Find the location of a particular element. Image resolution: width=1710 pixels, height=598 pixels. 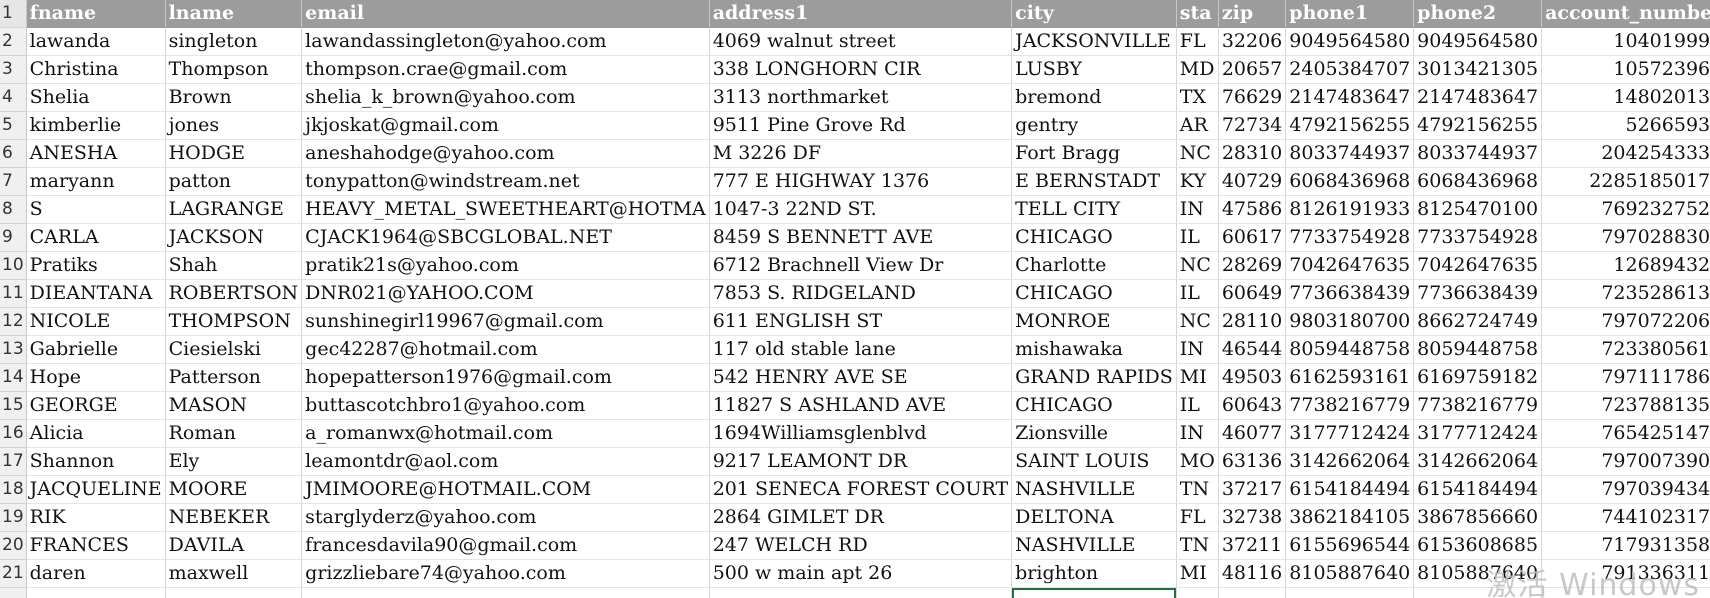

cell-email: jkjoskat@gmail.com is located at coordinates (505, 125).